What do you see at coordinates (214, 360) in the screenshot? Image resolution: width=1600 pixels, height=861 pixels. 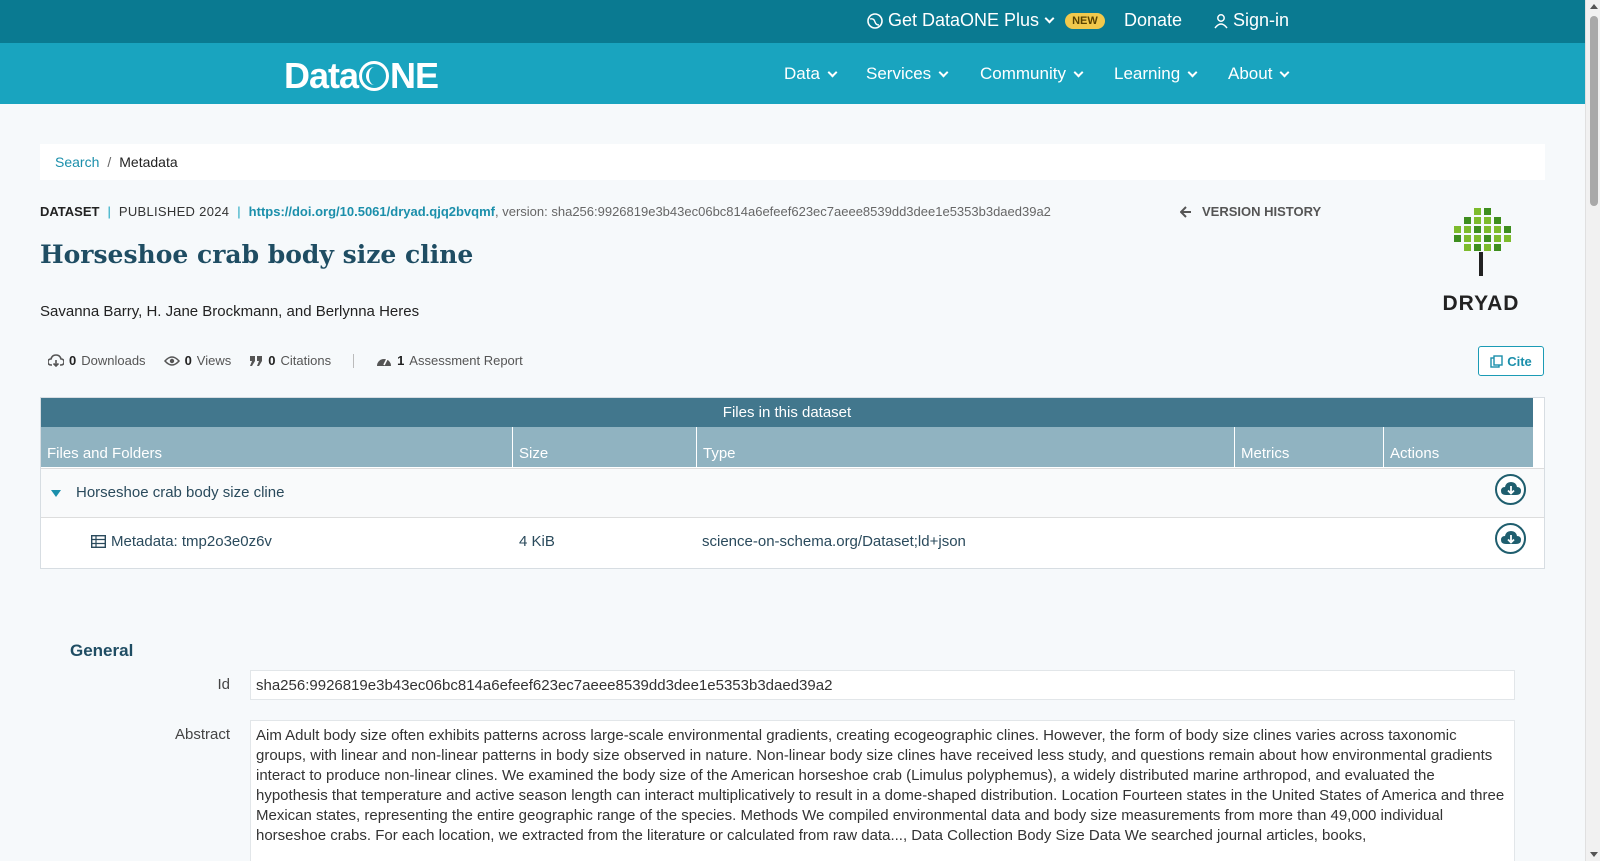 I see `views-label: Views` at bounding box center [214, 360].